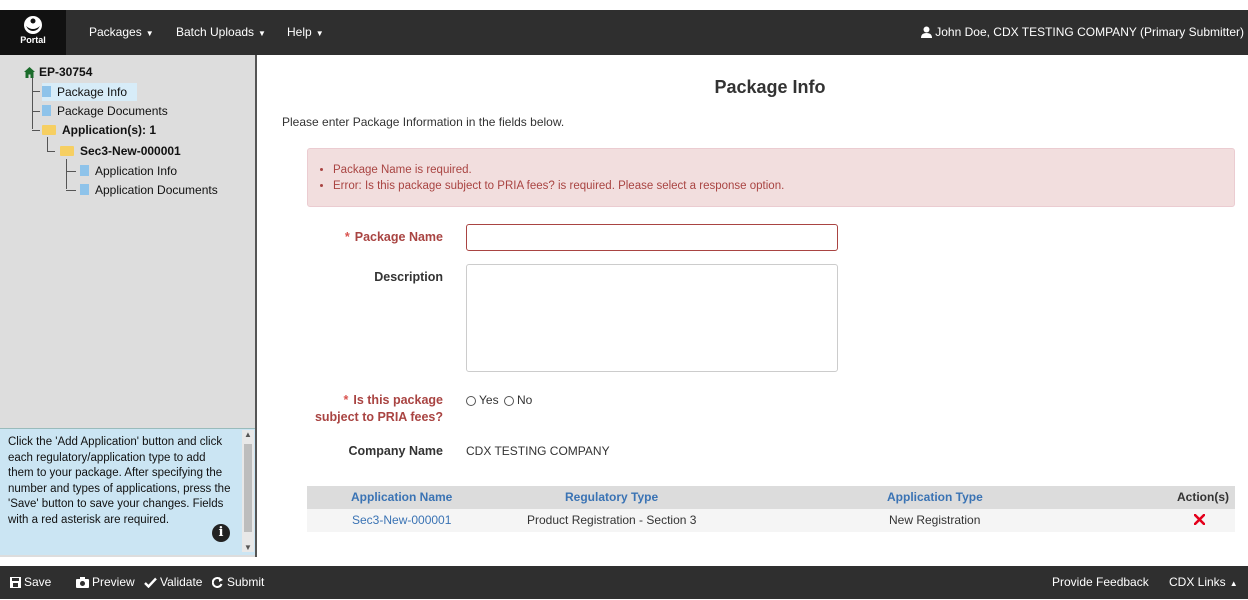 The width and height of the screenshot is (1248, 600). I want to click on application-name-link: Sec3-New-000001, so click(401, 520).